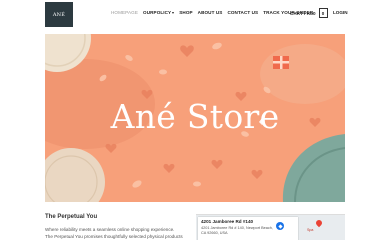 The width and height of the screenshot is (390, 240). I want to click on section-title: The Perpetual You, so click(71, 217).